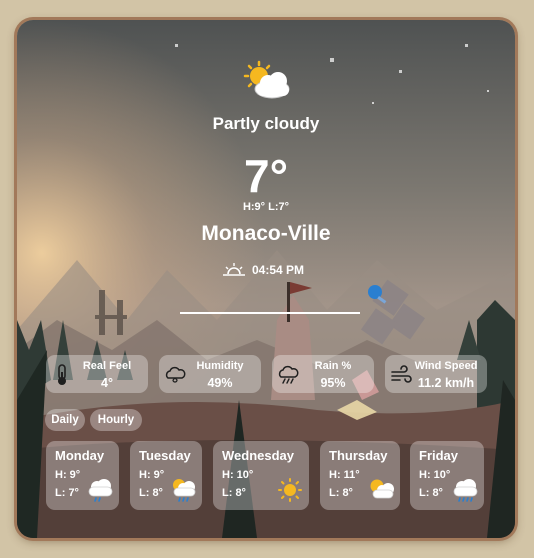  What do you see at coordinates (258, 455) in the screenshot?
I see `forecast-day-name: Wednesday` at bounding box center [258, 455].